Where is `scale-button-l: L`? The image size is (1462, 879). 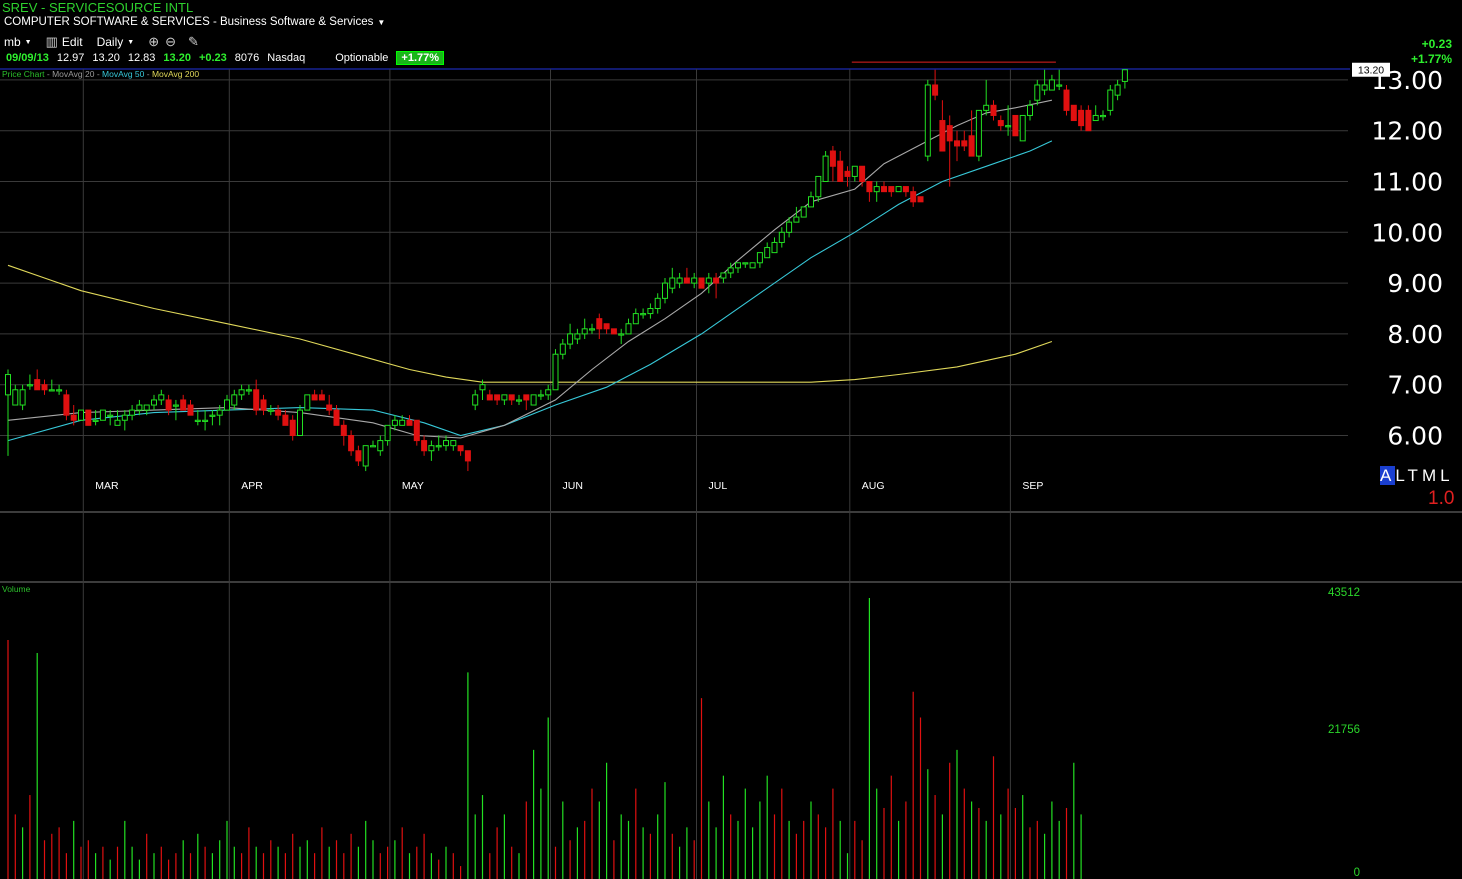
scale-button-l: L is located at coordinates (1401, 475).